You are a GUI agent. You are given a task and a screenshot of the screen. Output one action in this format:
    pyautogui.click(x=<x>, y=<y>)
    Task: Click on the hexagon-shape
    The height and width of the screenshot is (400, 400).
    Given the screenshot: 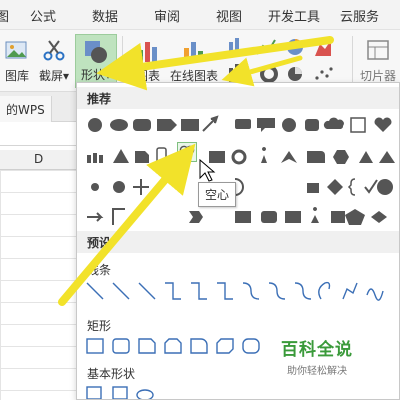 What is the action you would take?
    pyautogui.click(x=341, y=157)
    